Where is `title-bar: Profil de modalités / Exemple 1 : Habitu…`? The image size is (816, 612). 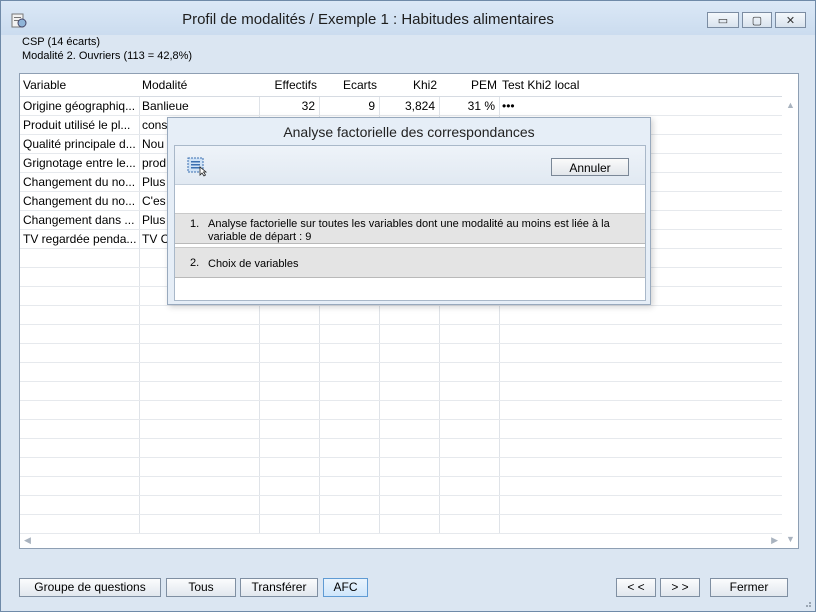 title-bar: Profil de modalités / Exemple 1 : Habitu… is located at coordinates (408, 18).